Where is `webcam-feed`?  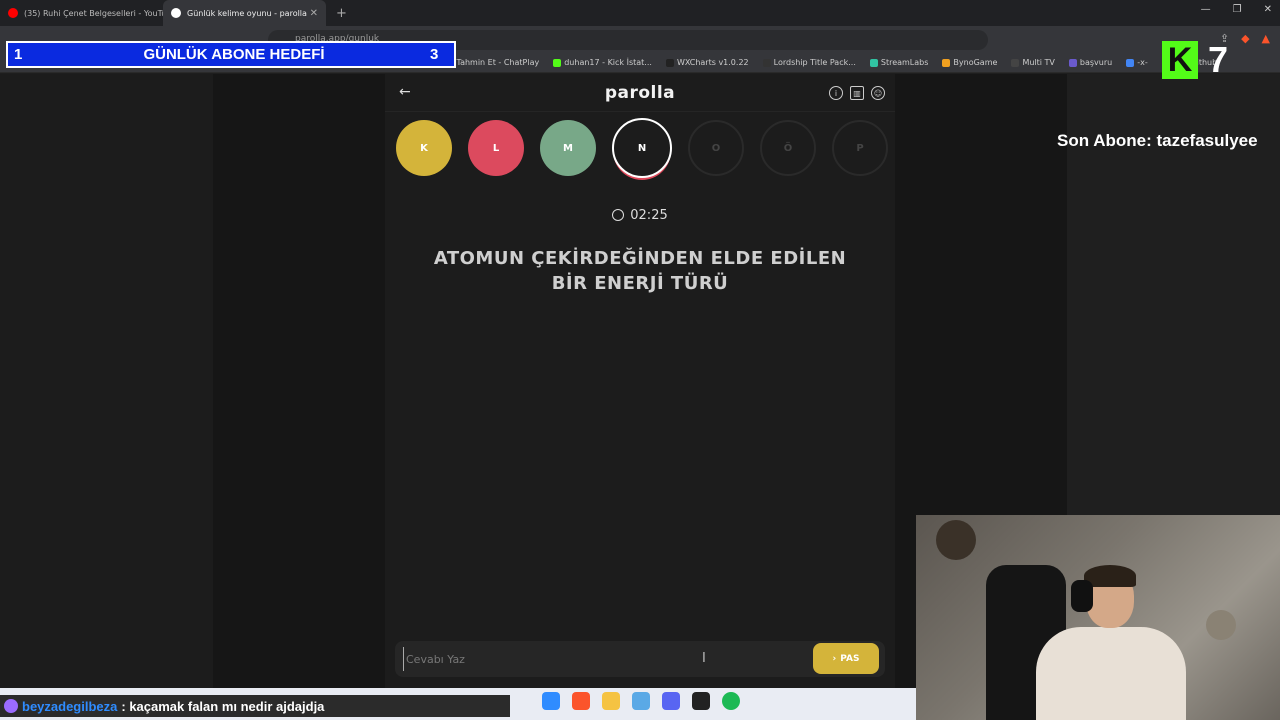 webcam-feed is located at coordinates (1098, 617).